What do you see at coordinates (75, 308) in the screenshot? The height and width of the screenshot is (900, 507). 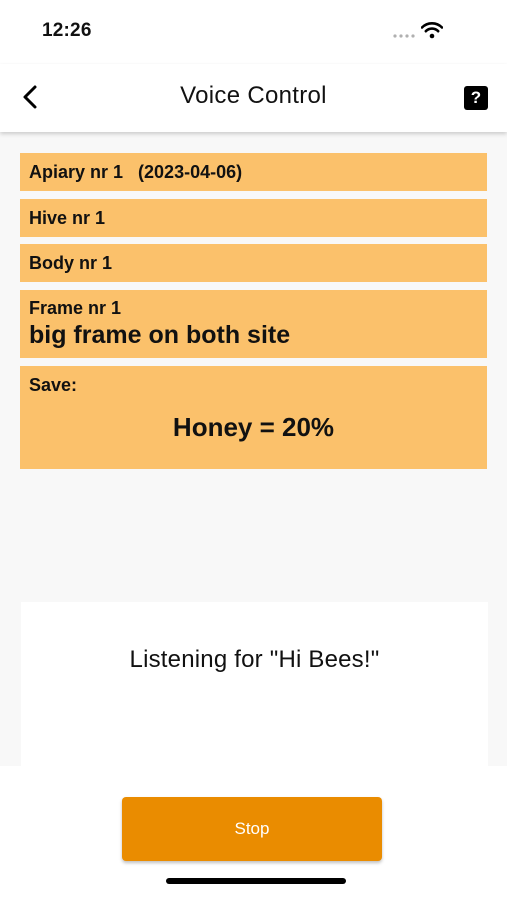 I see `frame-label: Frame nr 1` at bounding box center [75, 308].